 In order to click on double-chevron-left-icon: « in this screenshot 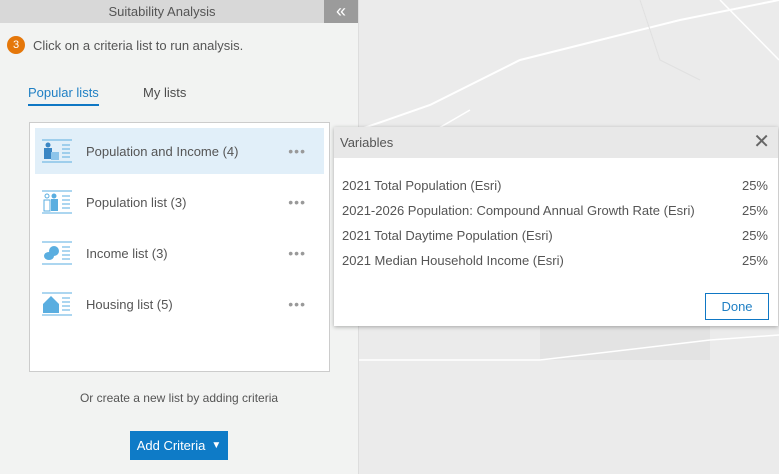, I will do `click(340, 11)`.